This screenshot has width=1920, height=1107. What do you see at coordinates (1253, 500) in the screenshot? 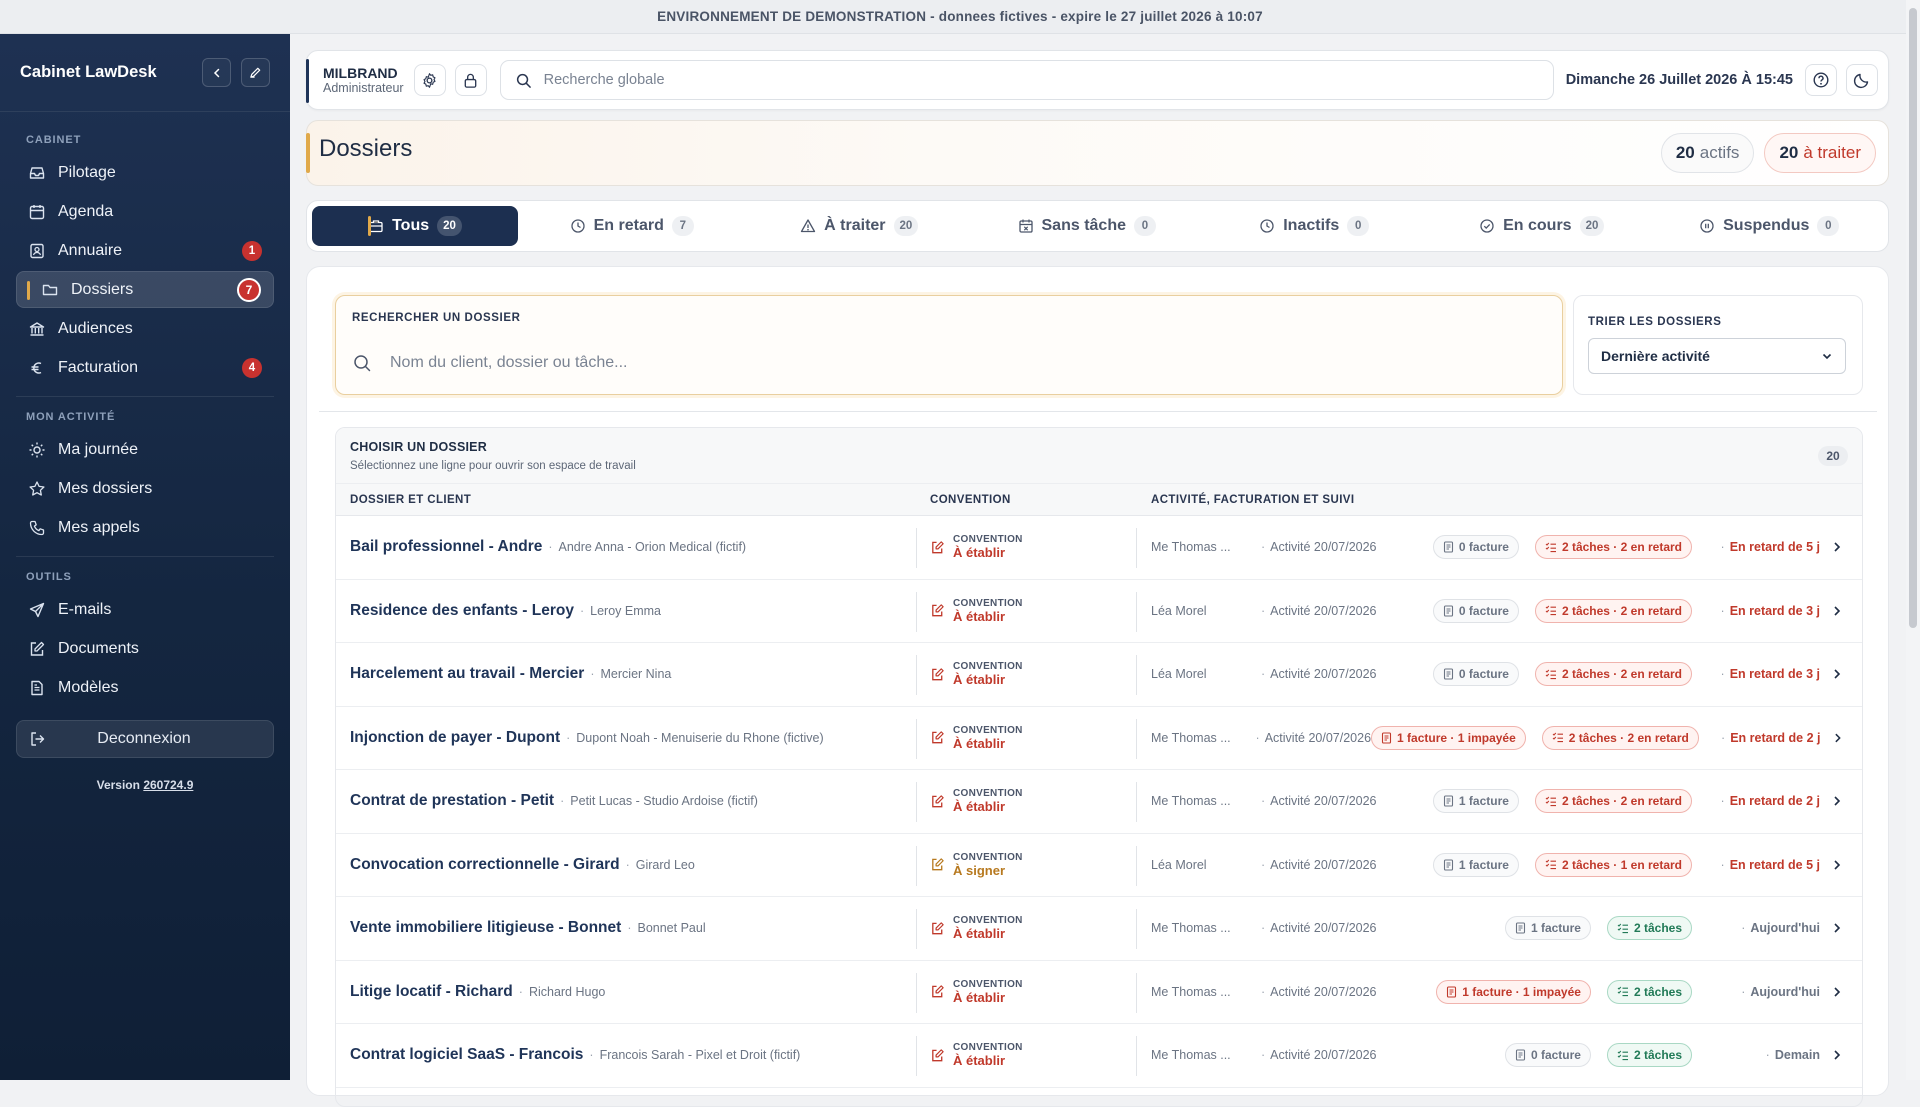
I see `column-activite: ACTIVITÉ, FACTURATION ET SUIVI` at bounding box center [1253, 500].